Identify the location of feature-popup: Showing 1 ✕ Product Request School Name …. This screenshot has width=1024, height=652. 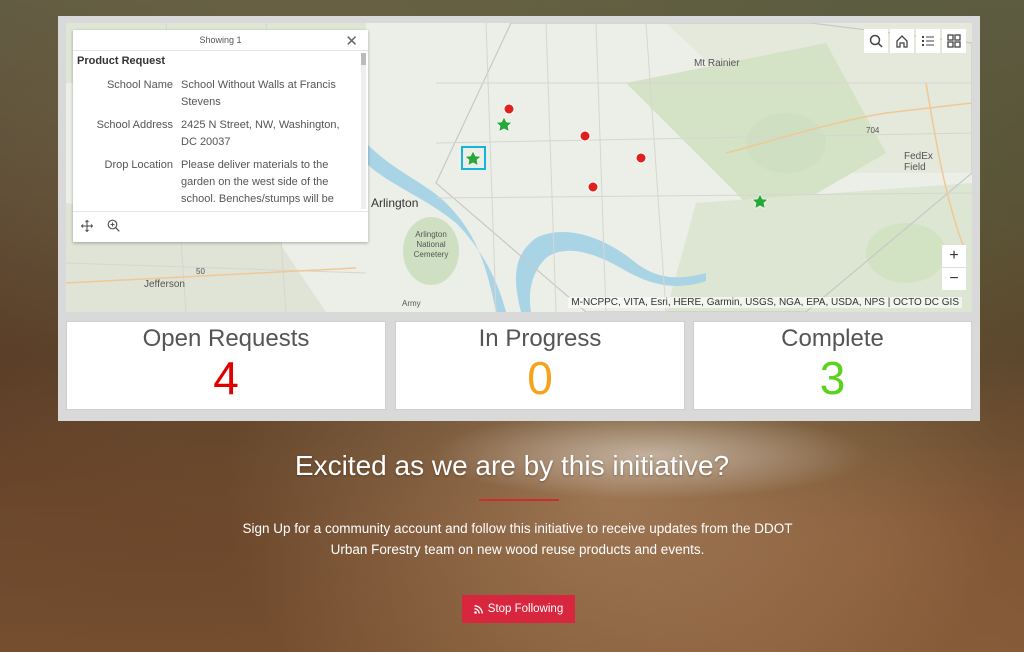
(220, 136).